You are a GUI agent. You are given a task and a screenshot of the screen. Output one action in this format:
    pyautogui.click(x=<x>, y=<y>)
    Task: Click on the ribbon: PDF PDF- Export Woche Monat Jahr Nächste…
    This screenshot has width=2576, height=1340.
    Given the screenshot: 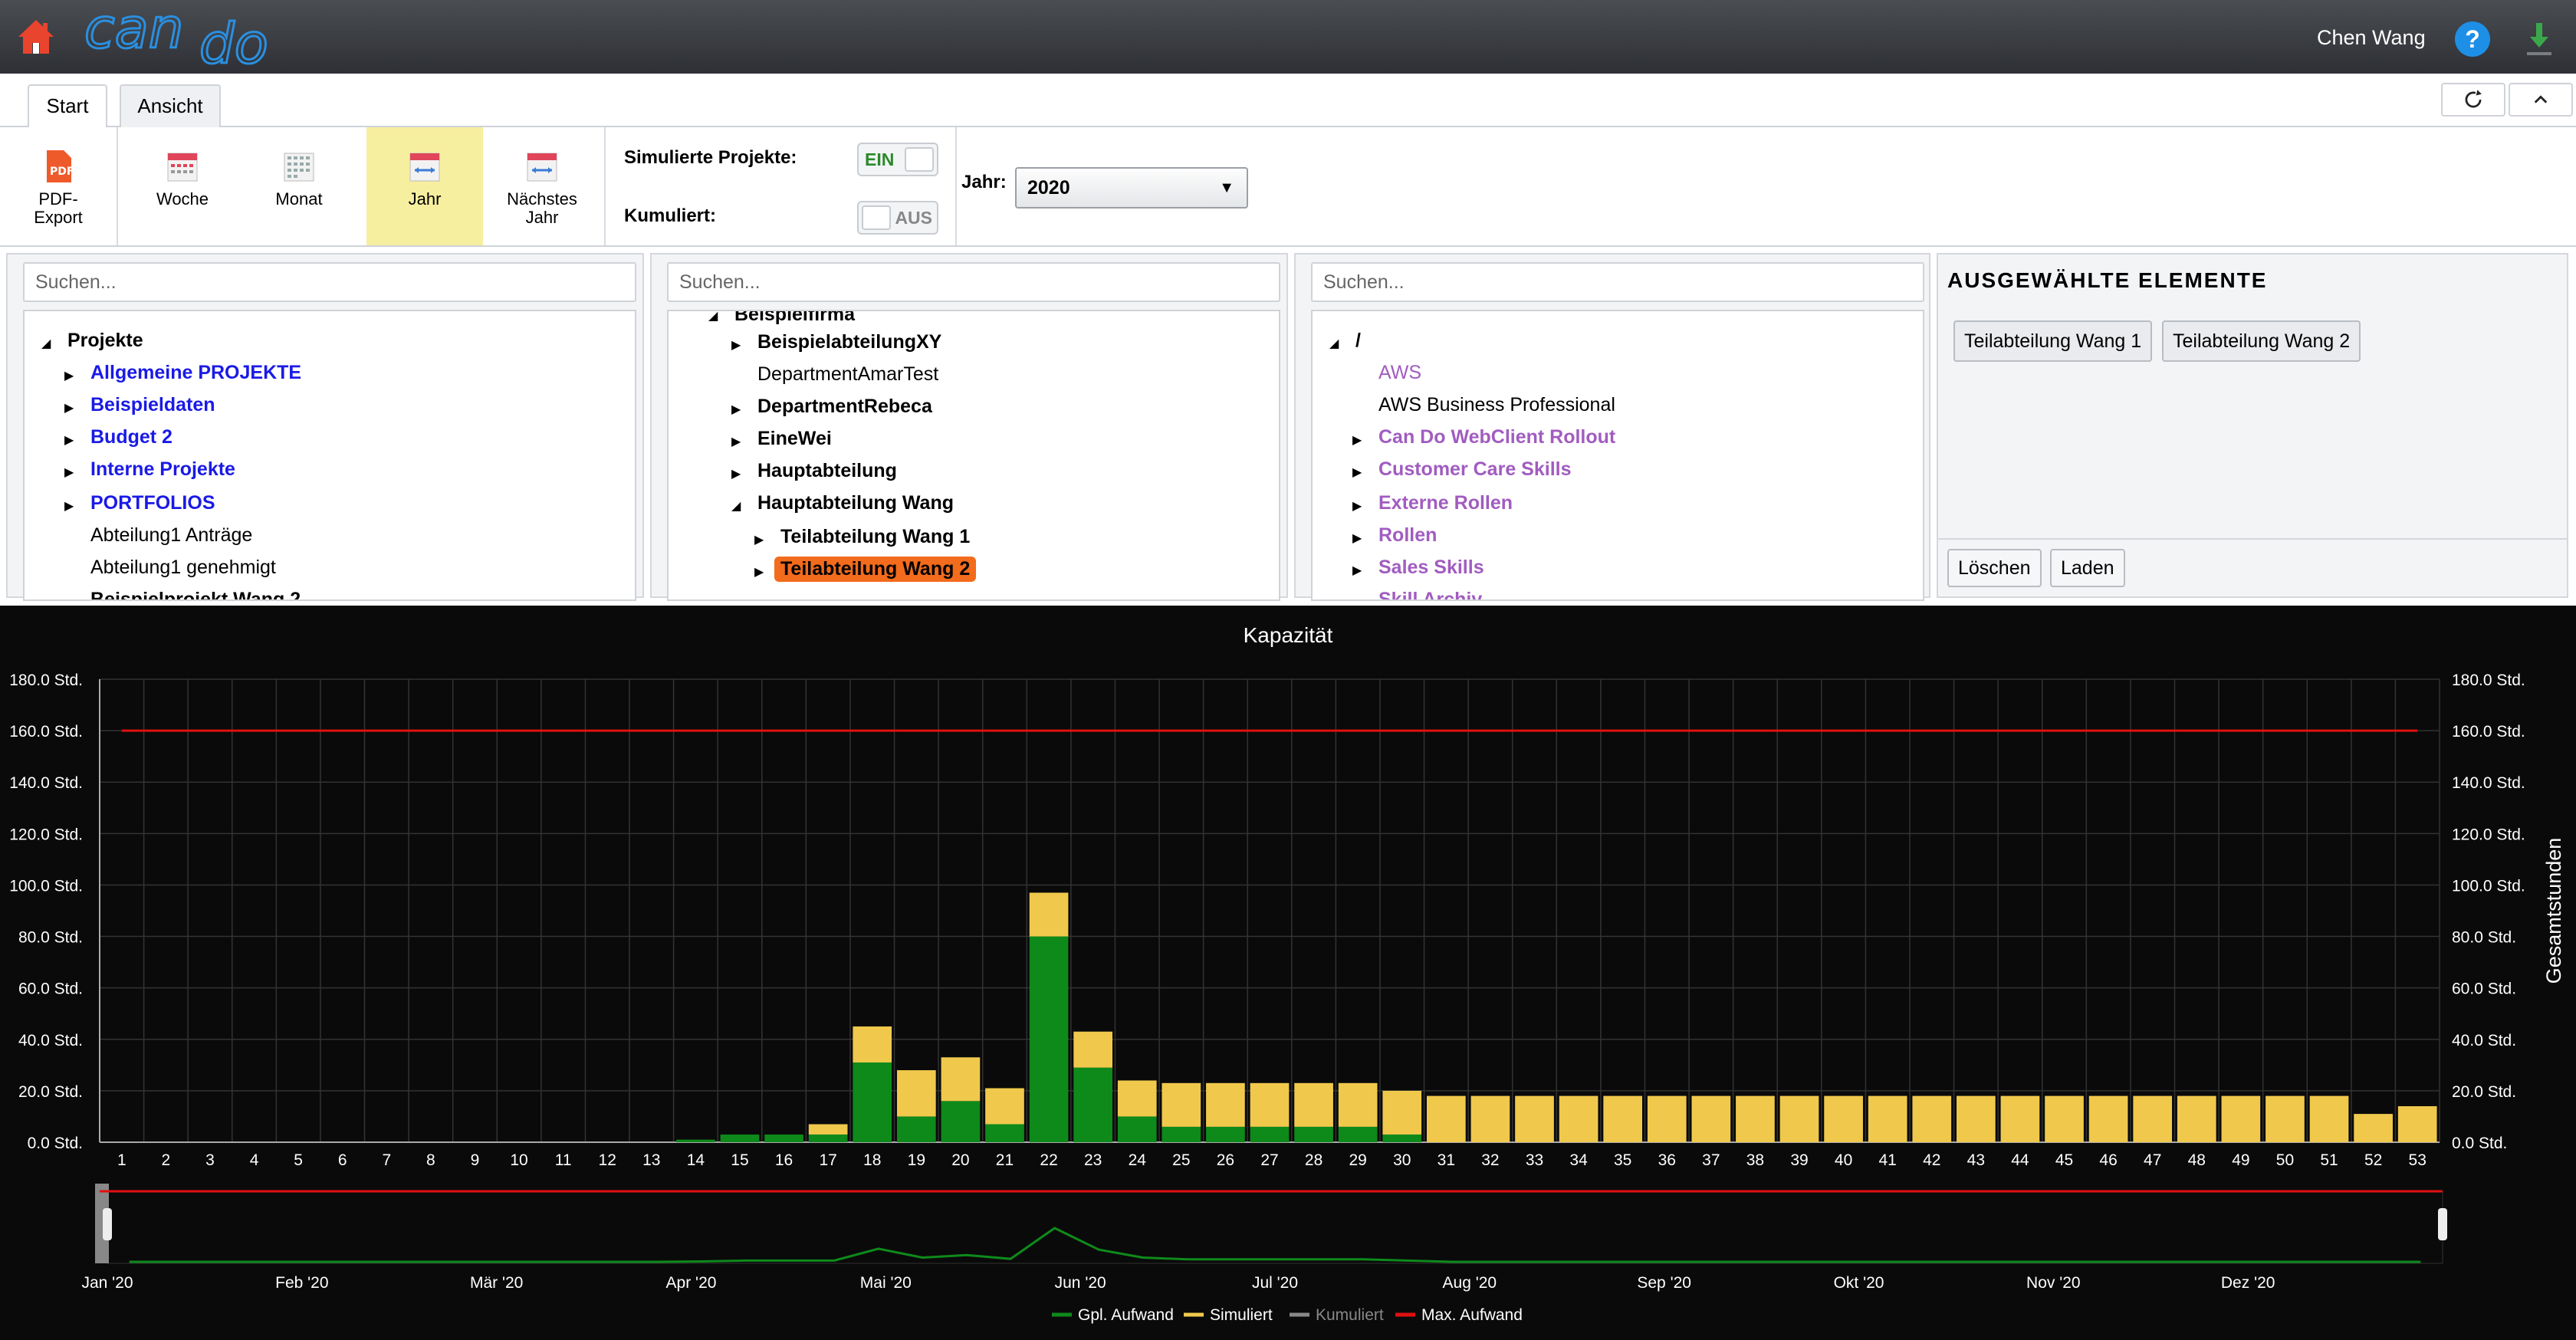 What is the action you would take?
    pyautogui.click(x=1288, y=187)
    